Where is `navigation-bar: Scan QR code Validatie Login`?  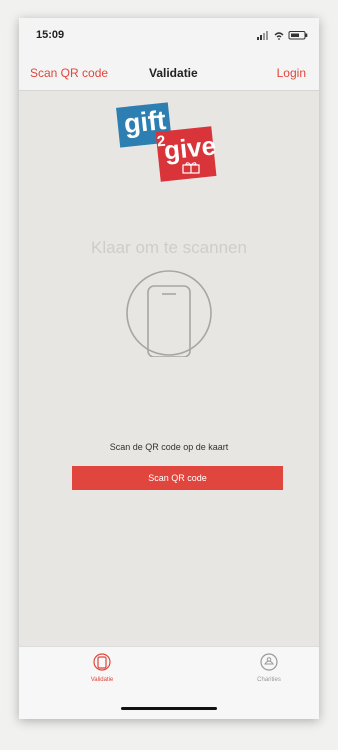
navigation-bar: Scan QR code Validatie Login is located at coordinates (169, 73).